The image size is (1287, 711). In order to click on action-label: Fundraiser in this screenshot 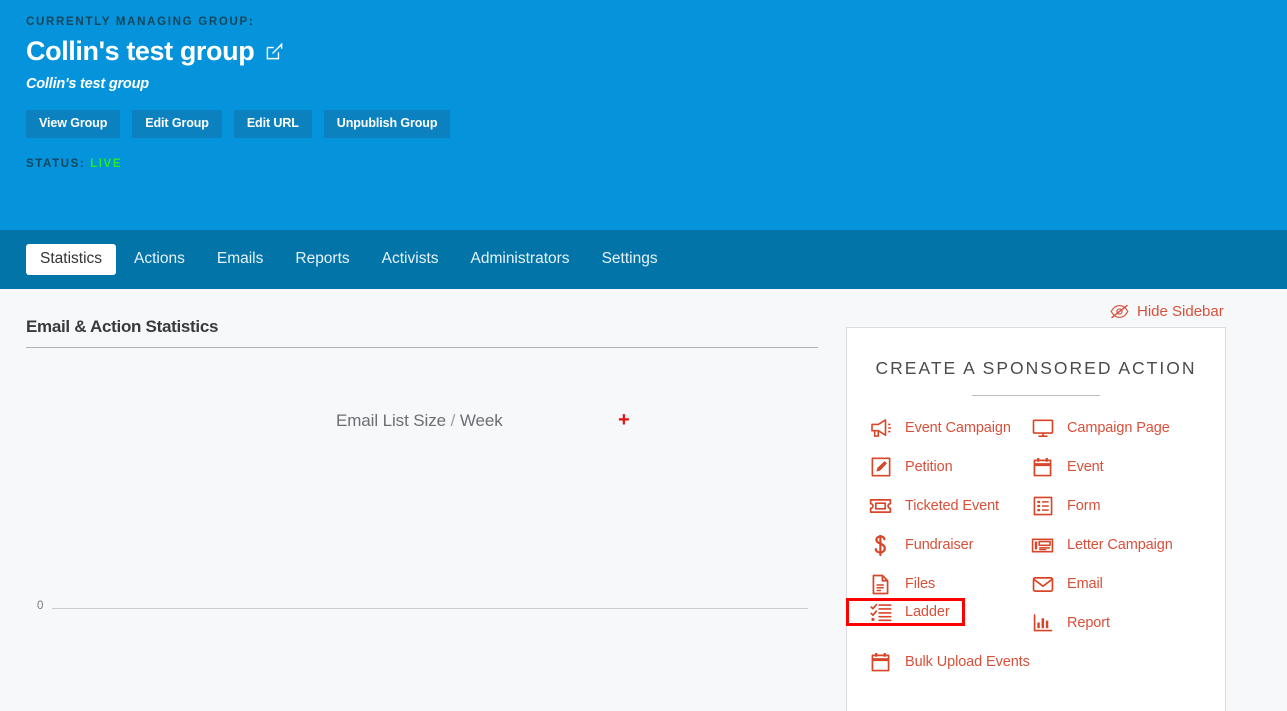, I will do `click(939, 545)`.